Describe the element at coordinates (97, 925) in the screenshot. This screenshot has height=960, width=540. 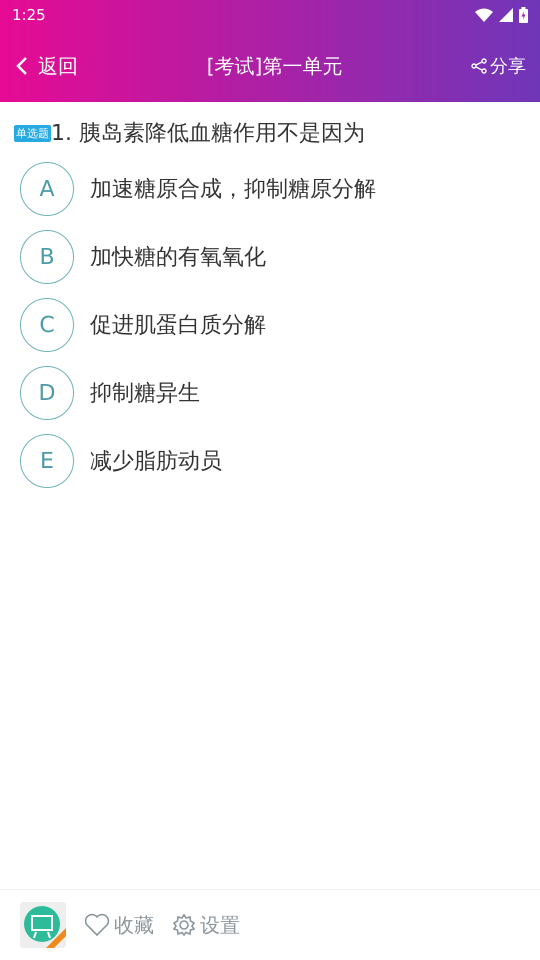
I see `heart-icon` at that location.